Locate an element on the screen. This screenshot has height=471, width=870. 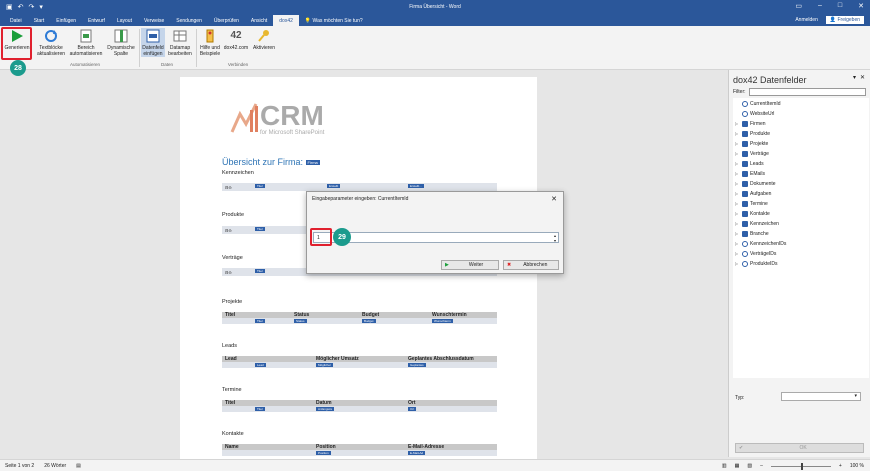
textblocks-button: Textblöcke aktualisieren is located at coordinates (51, 42).